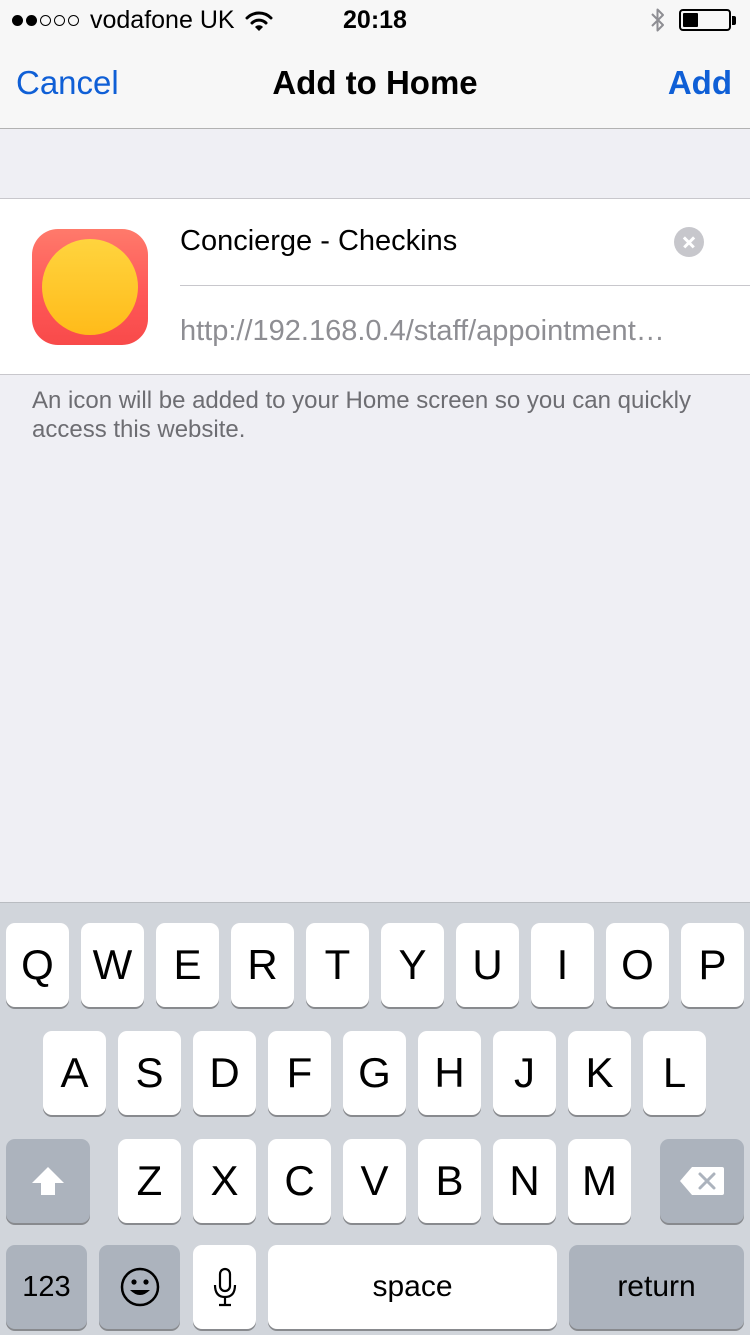 This screenshot has height=1335, width=750. What do you see at coordinates (37, 965) in the screenshot?
I see `key-q: Q` at bounding box center [37, 965].